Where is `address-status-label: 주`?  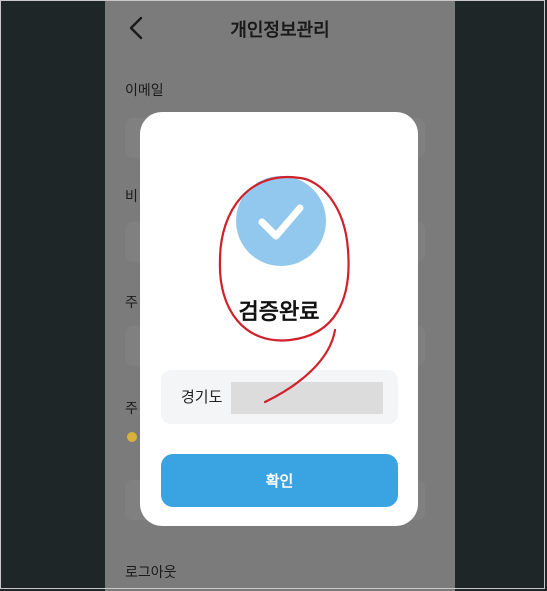 address-status-label: 주 is located at coordinates (131, 409).